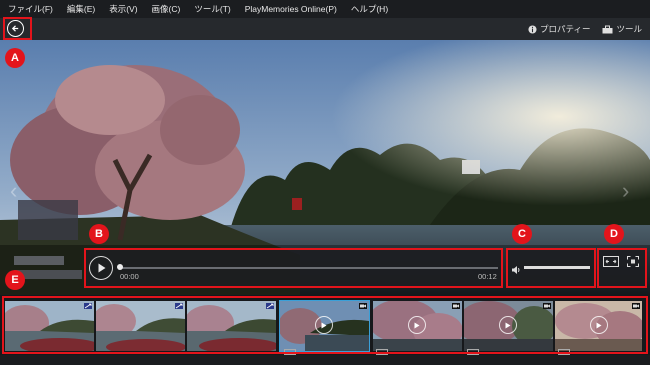  I want to click on properties-label: プロパティー, so click(565, 29).